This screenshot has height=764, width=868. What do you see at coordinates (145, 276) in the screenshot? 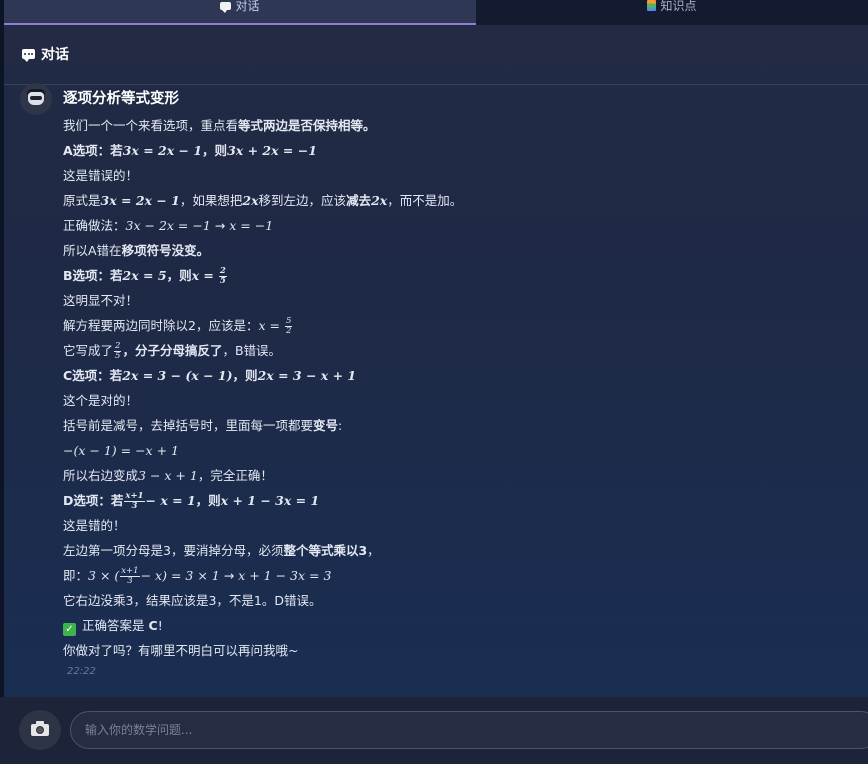
I see `option-b-line: B选项：若2x = 5，则x = 25` at bounding box center [145, 276].